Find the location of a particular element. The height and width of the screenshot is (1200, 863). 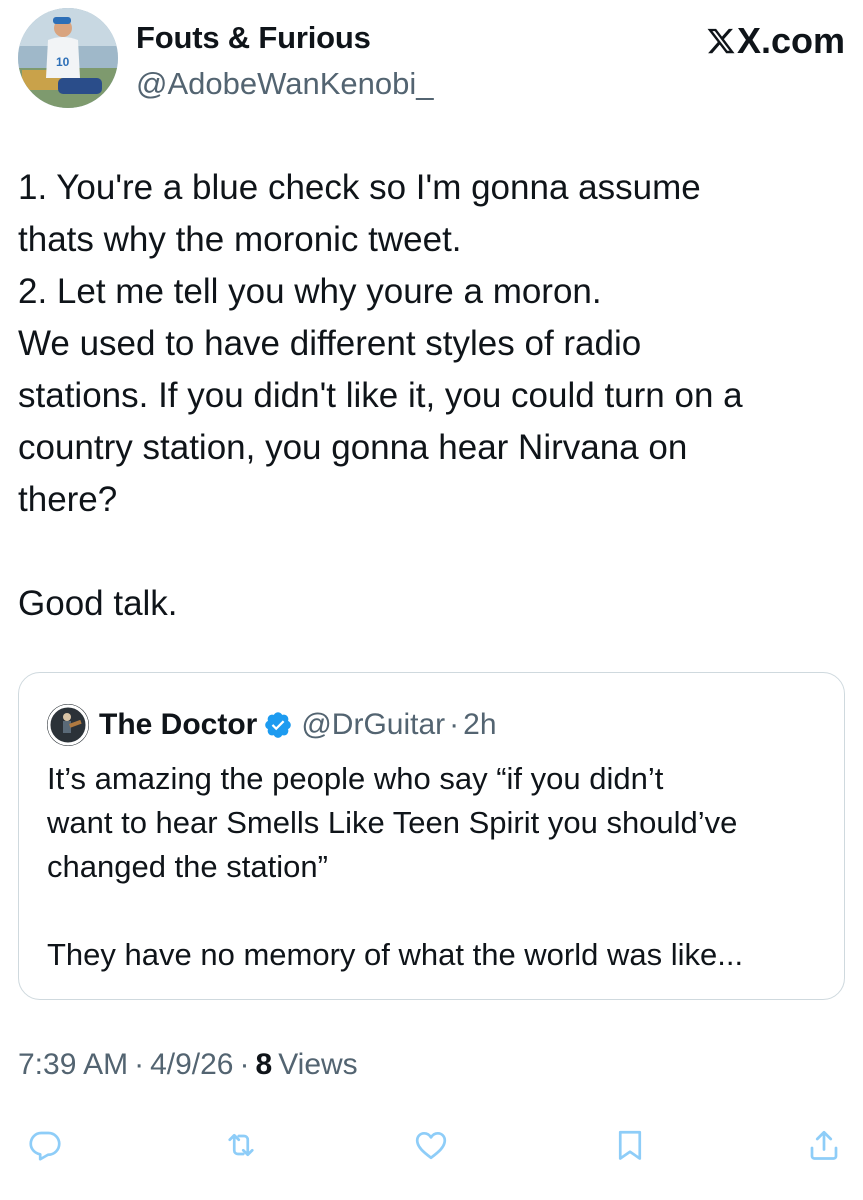

heart-icon is located at coordinates (431, 1145).